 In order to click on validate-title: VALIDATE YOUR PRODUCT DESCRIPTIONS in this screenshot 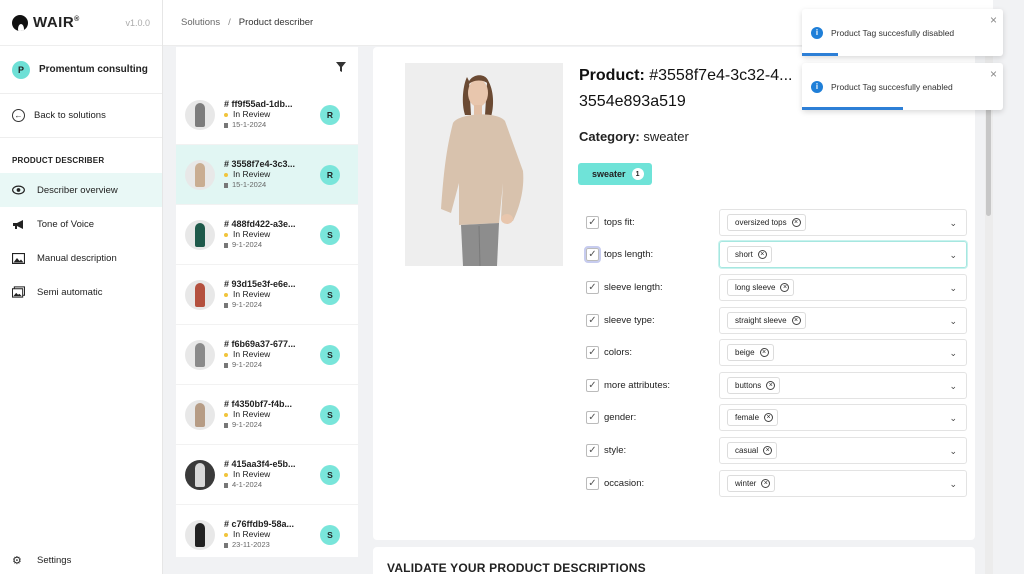, I will do `click(516, 567)`.